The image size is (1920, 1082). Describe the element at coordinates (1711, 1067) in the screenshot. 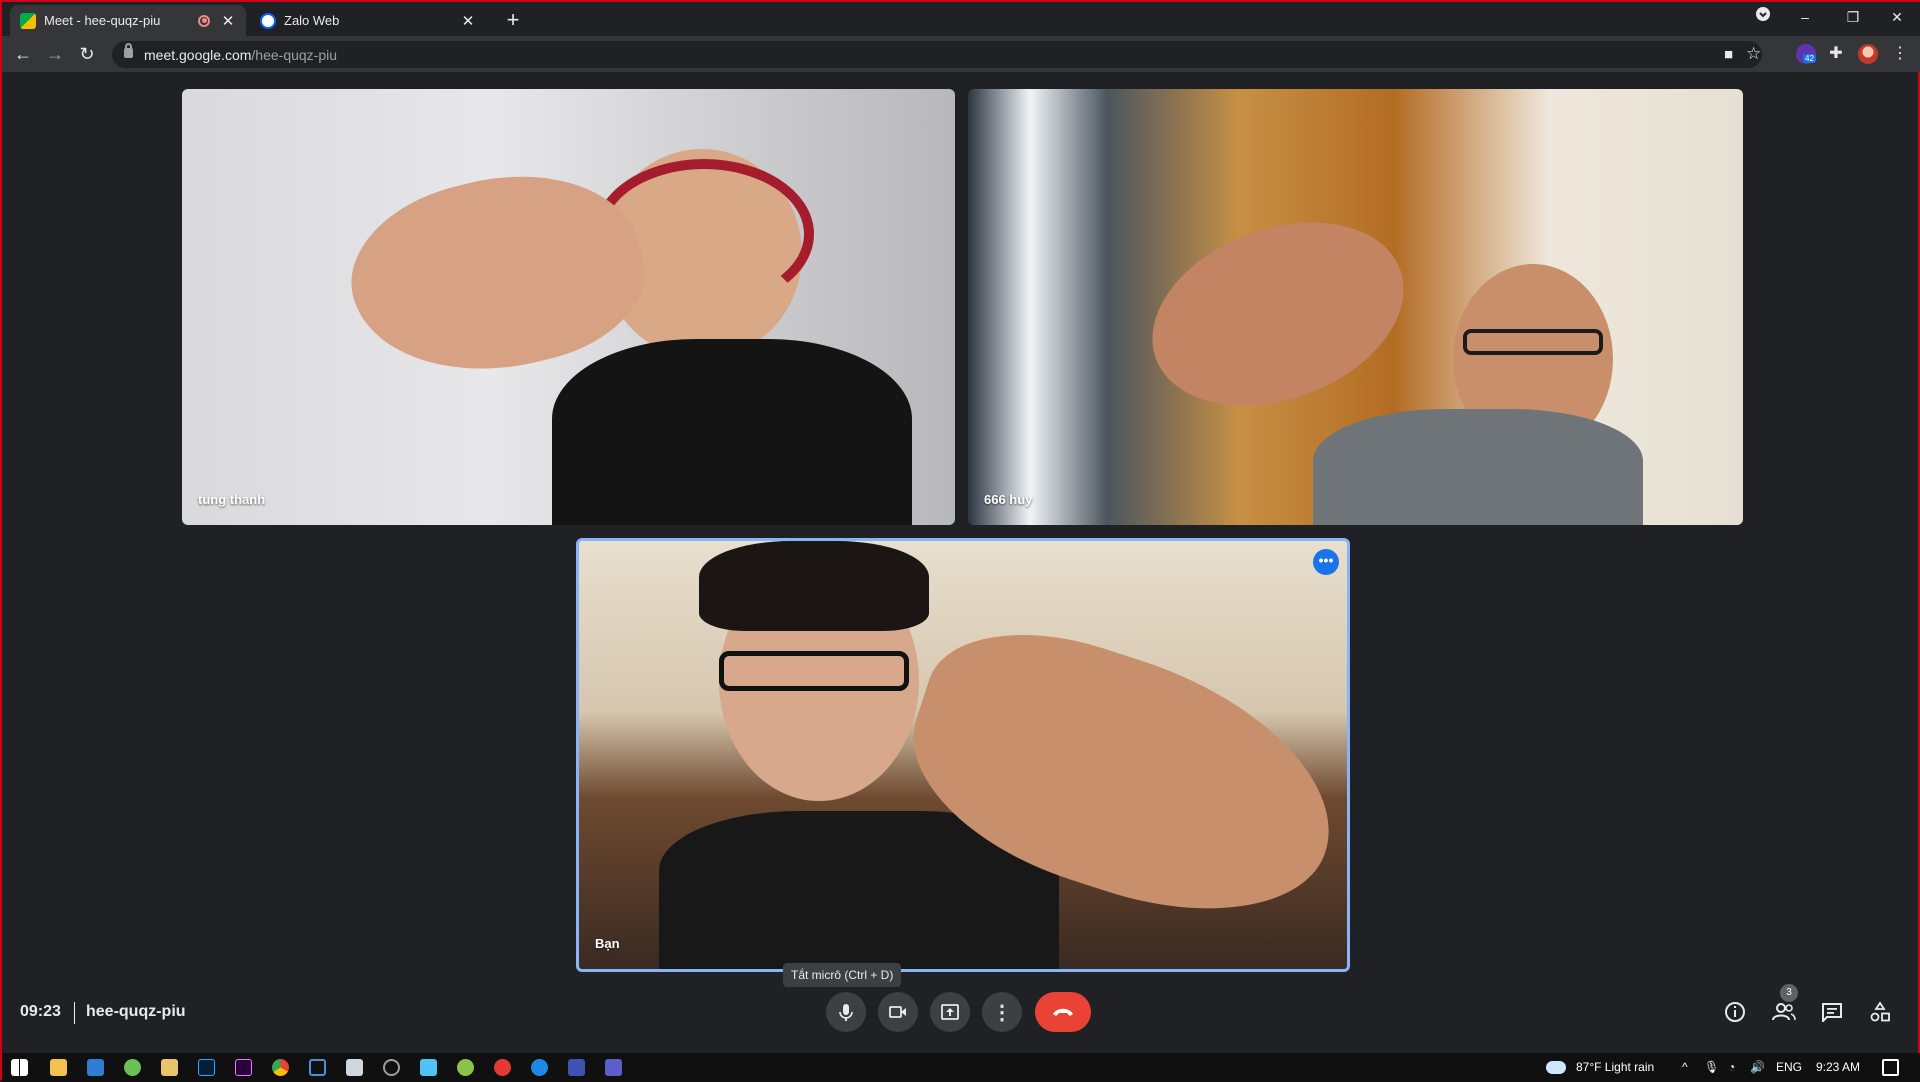

I see `microphone-tray-icon: 🎙` at that location.